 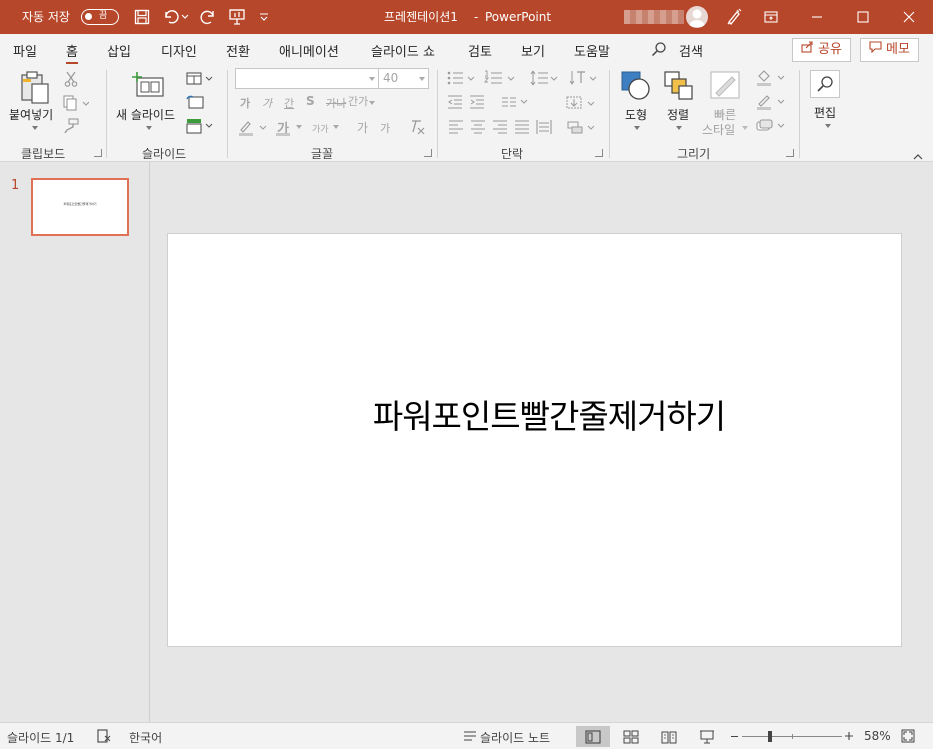 I want to click on zoom-slider-thumb, so click(x=770, y=736).